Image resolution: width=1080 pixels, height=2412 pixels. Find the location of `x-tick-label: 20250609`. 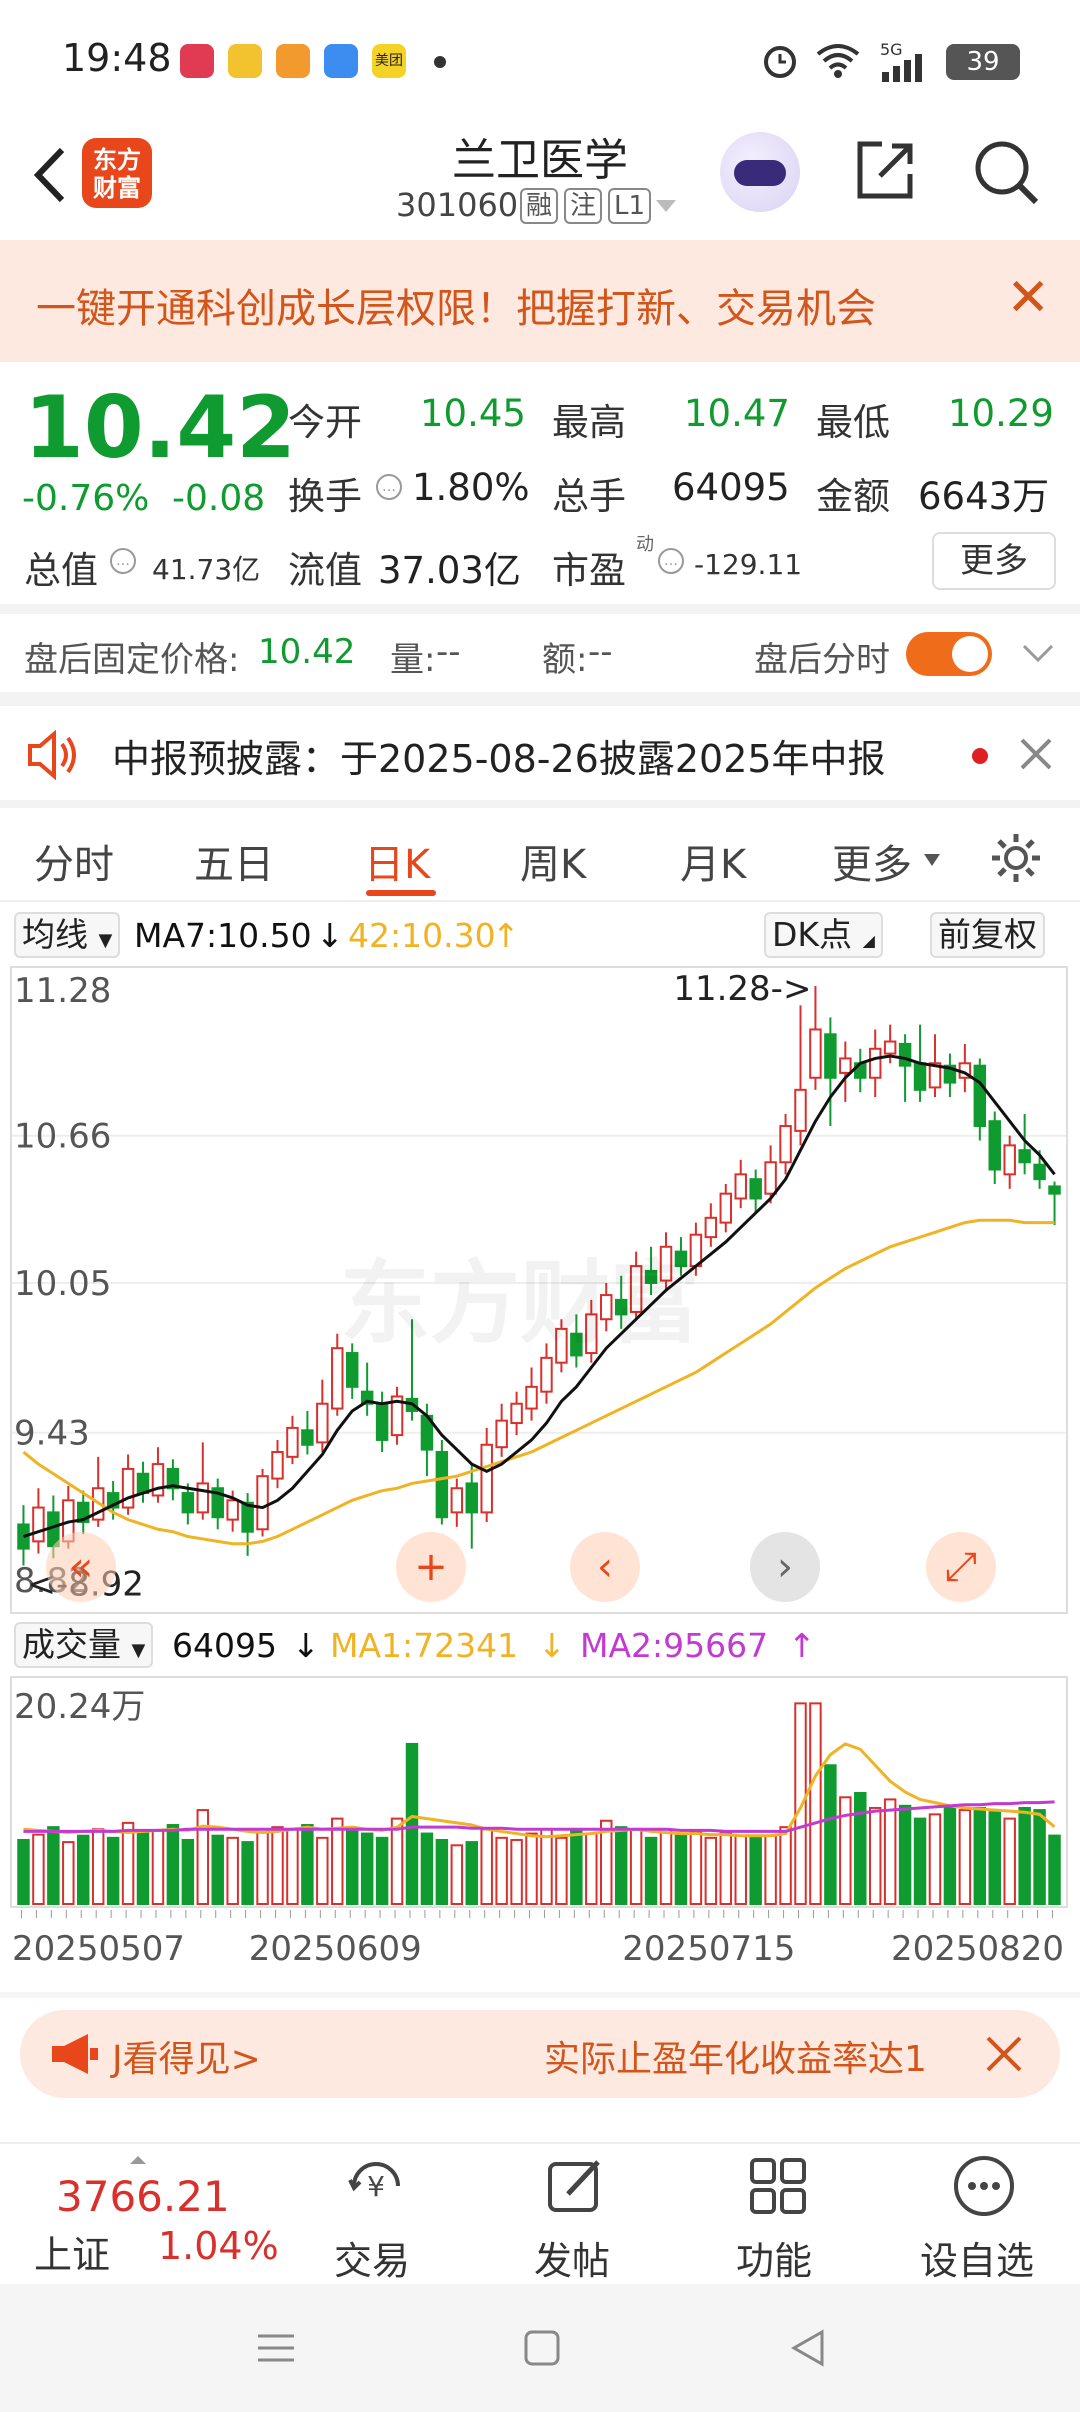

x-tick-label: 20250609 is located at coordinates (335, 1949).